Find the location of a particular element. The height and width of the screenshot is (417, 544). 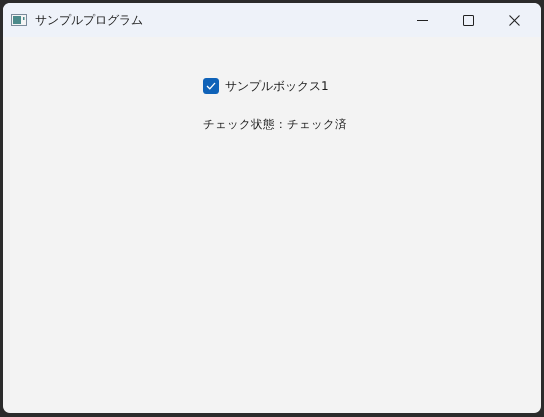

maximize-icon is located at coordinates (468, 20).